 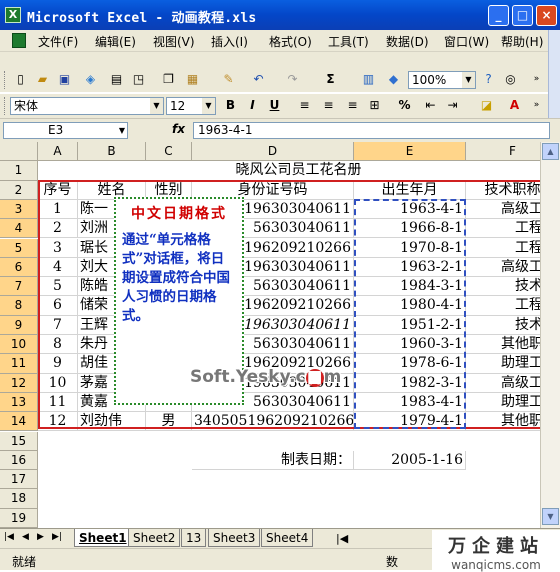 I want to click on table-cell: 4, so click(x=58, y=267).